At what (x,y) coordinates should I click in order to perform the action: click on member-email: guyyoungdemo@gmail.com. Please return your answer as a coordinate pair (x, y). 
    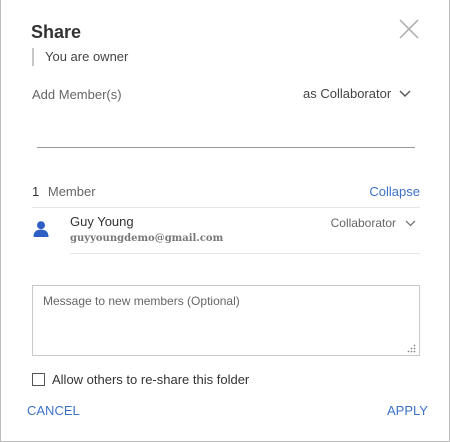
    Looking at the image, I should click on (147, 238).